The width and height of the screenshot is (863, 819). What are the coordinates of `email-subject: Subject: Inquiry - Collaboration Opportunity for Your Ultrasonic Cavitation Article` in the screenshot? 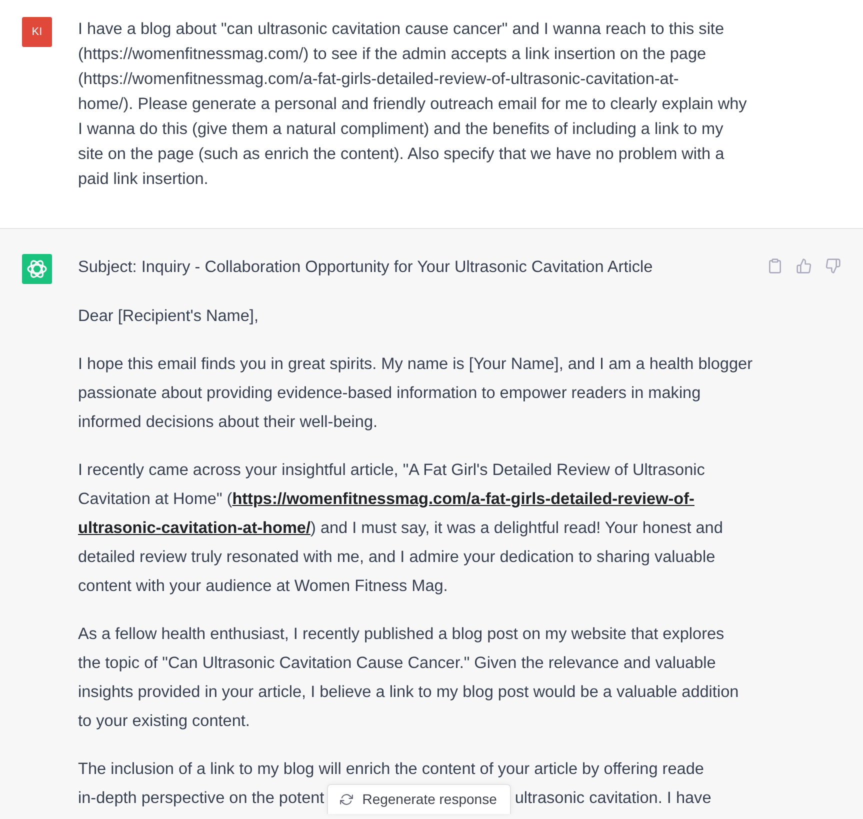 It's located at (366, 267).